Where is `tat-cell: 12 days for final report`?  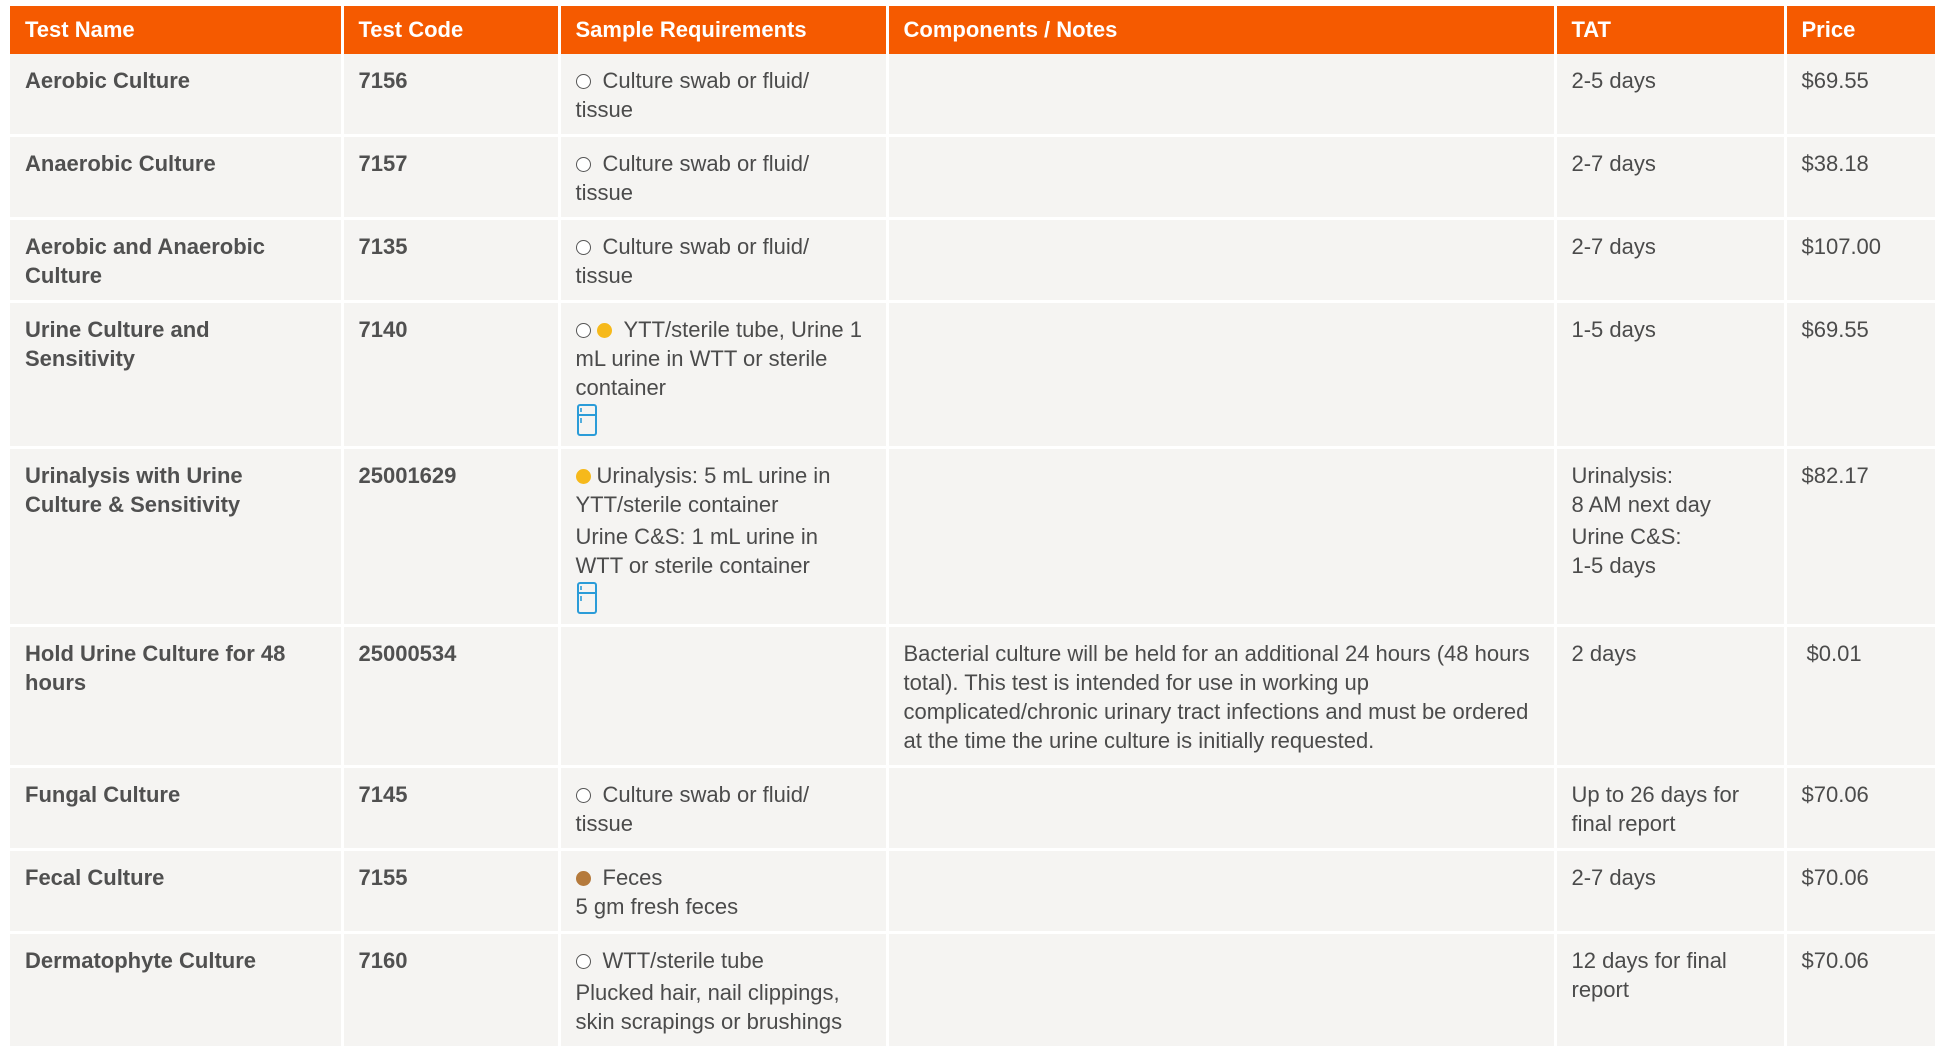
tat-cell: 12 days for final report is located at coordinates (1671, 990).